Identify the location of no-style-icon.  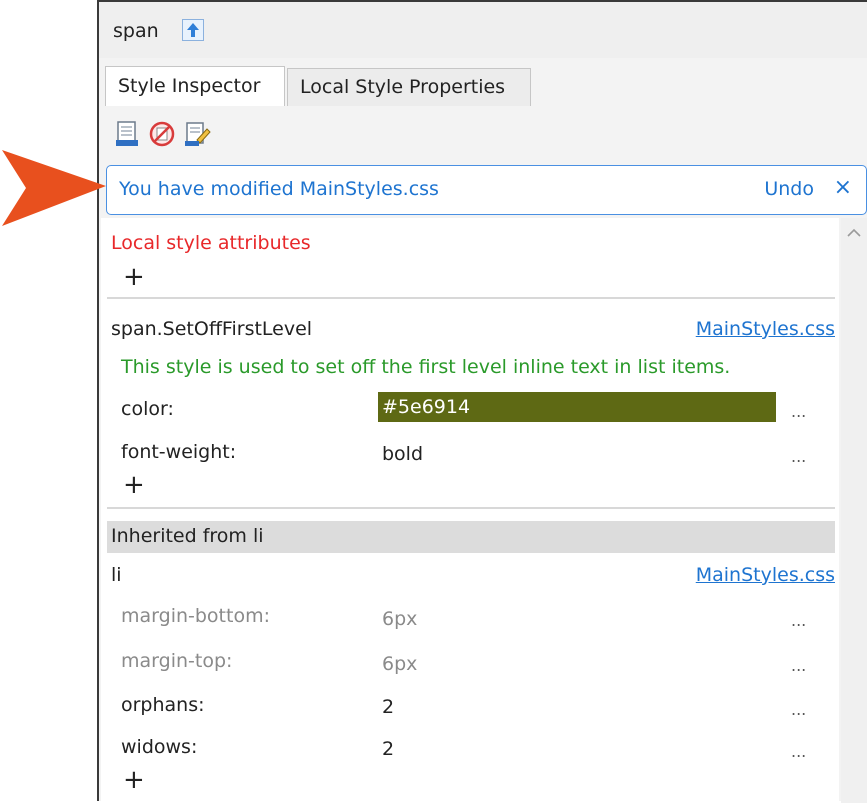
(162, 134).